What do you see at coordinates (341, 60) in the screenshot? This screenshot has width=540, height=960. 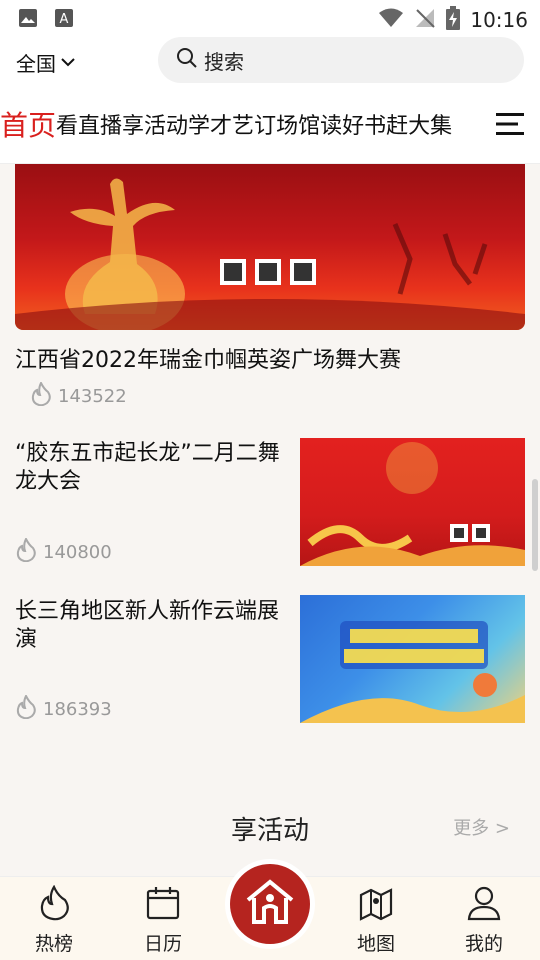 I see `search-input: 搜索` at bounding box center [341, 60].